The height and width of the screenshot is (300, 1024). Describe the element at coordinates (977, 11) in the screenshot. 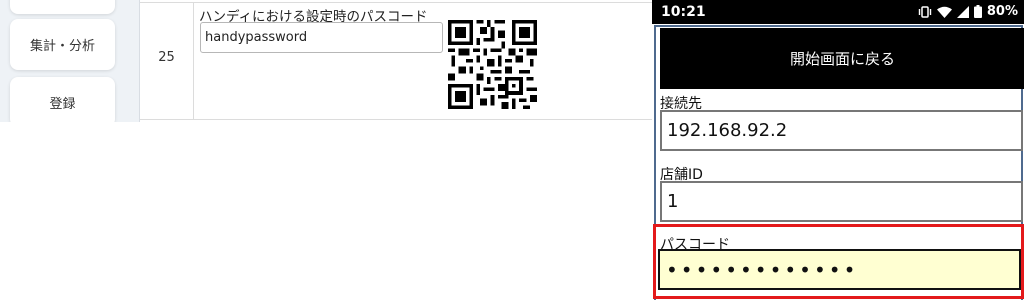

I see `battery-icon` at that location.